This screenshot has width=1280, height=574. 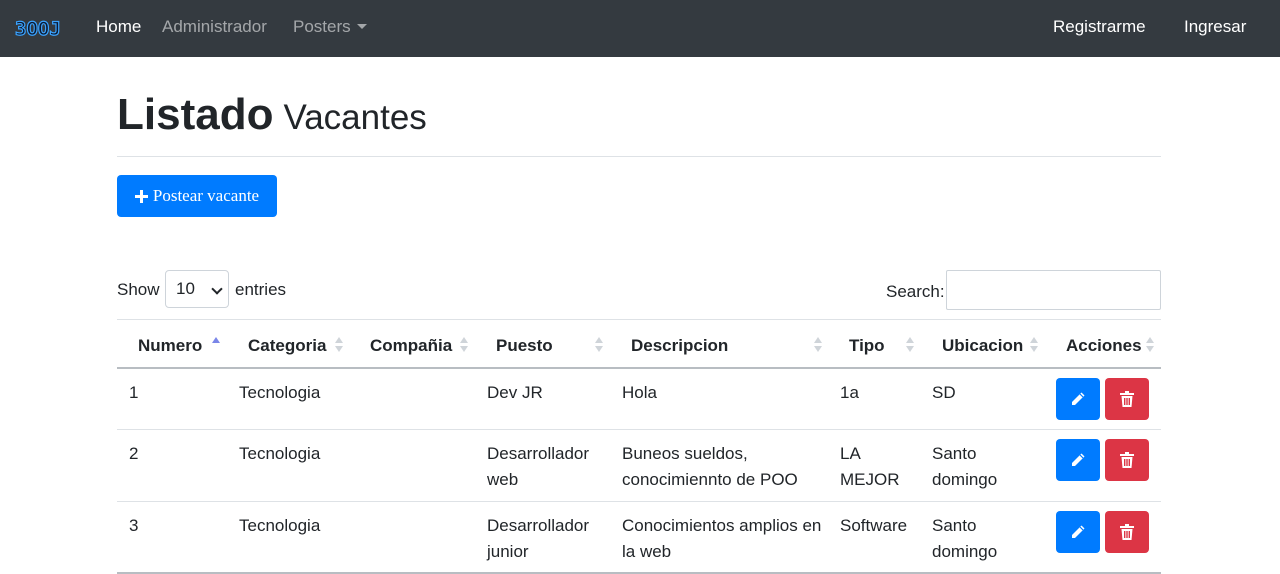 I want to click on post-vacancy-label: Postear vacante, so click(x=206, y=195).